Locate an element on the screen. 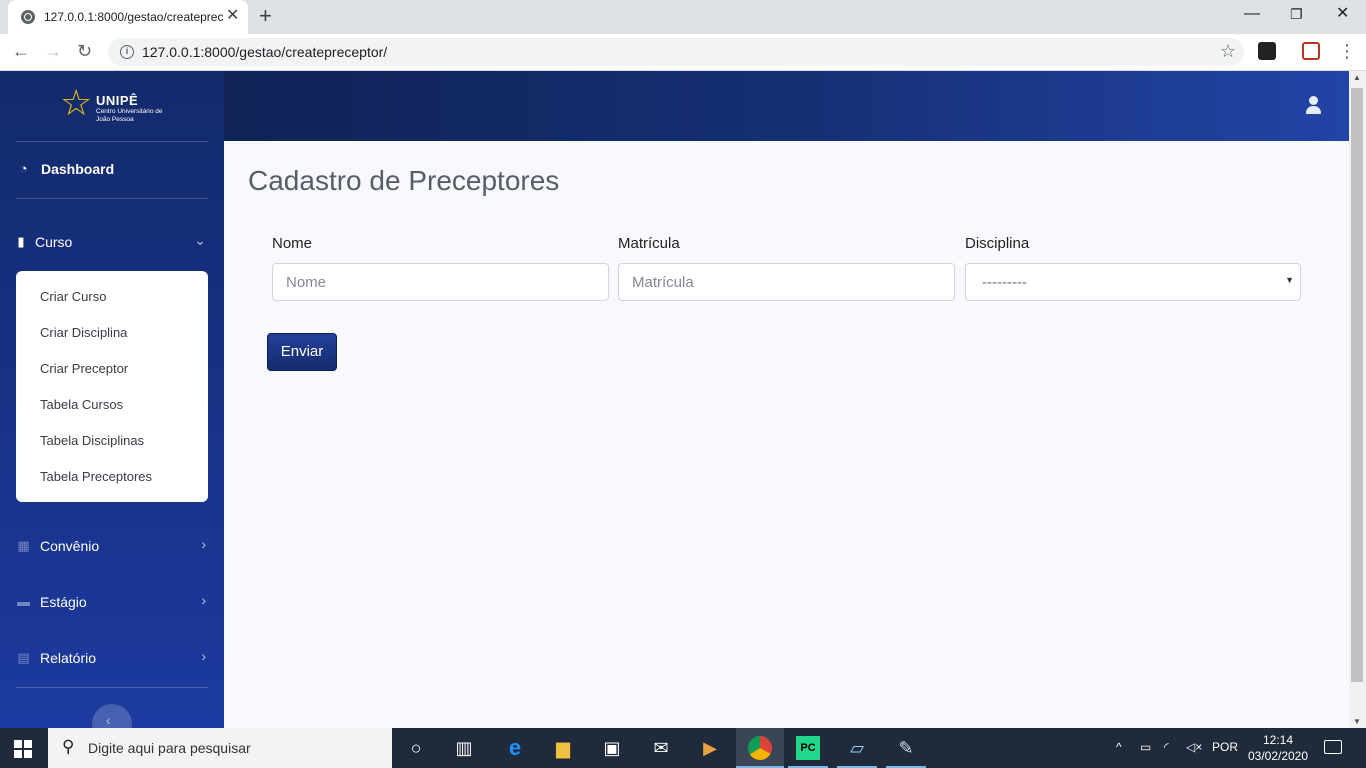 The height and width of the screenshot is (768, 1366). search-placeholder: Digite aqui para pesquisar is located at coordinates (169, 748).